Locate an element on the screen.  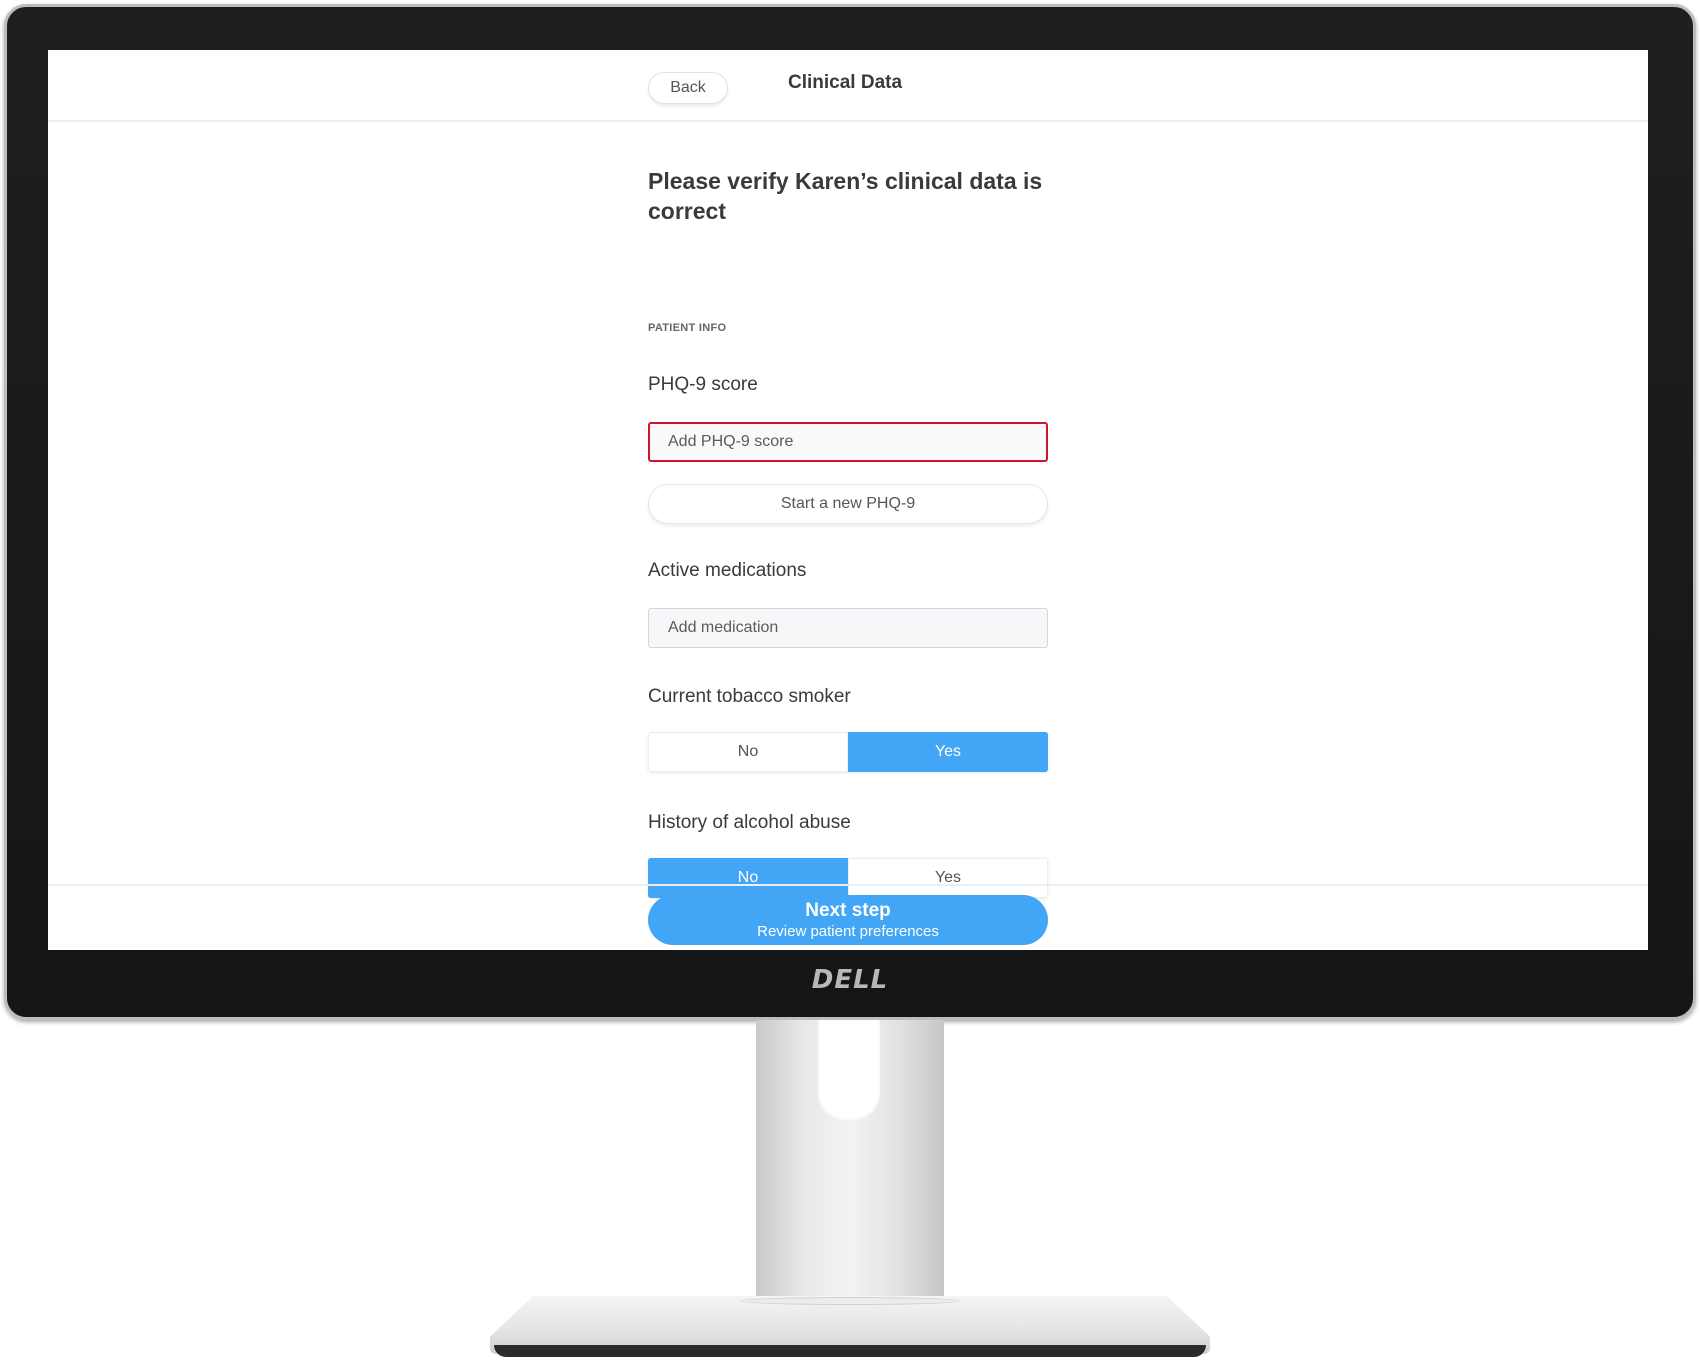
top-bar: Back Clinical Data is located at coordinates (848, 86).